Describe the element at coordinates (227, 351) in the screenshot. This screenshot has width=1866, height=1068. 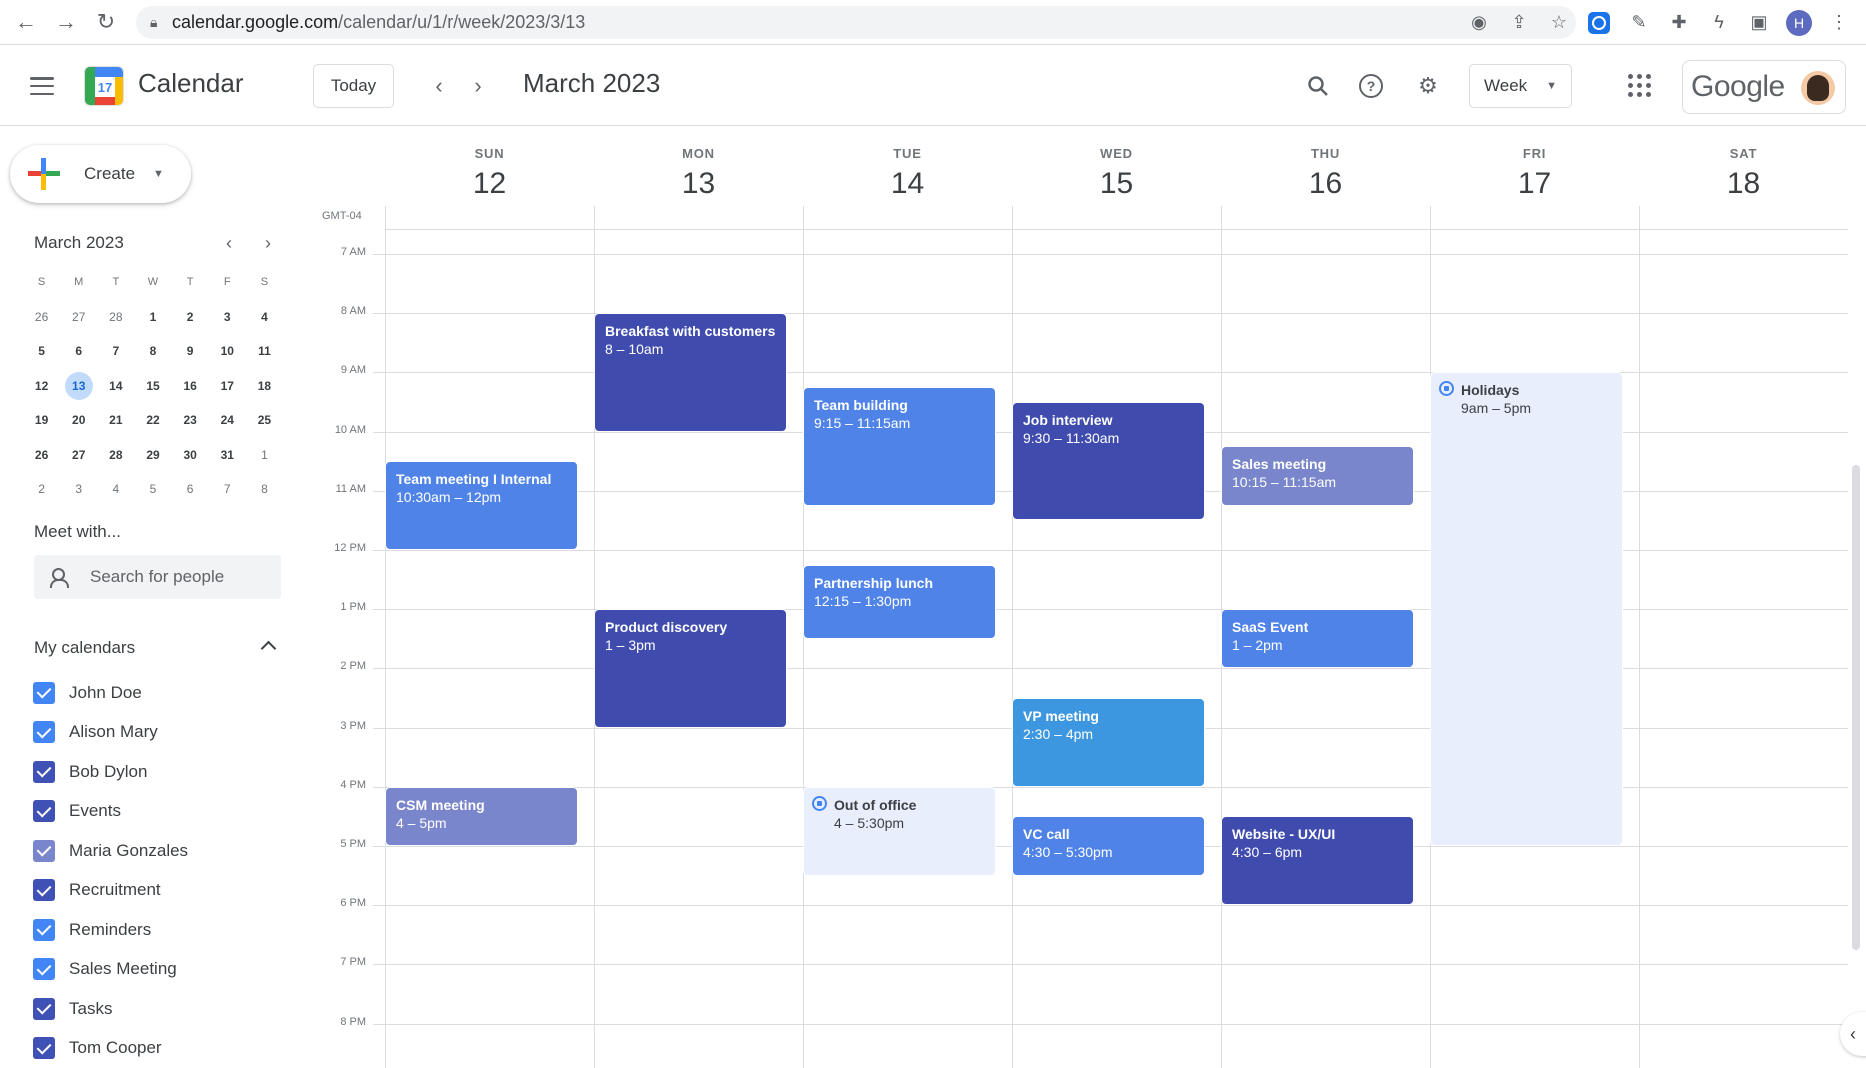
I see `mini-day: 10` at that location.